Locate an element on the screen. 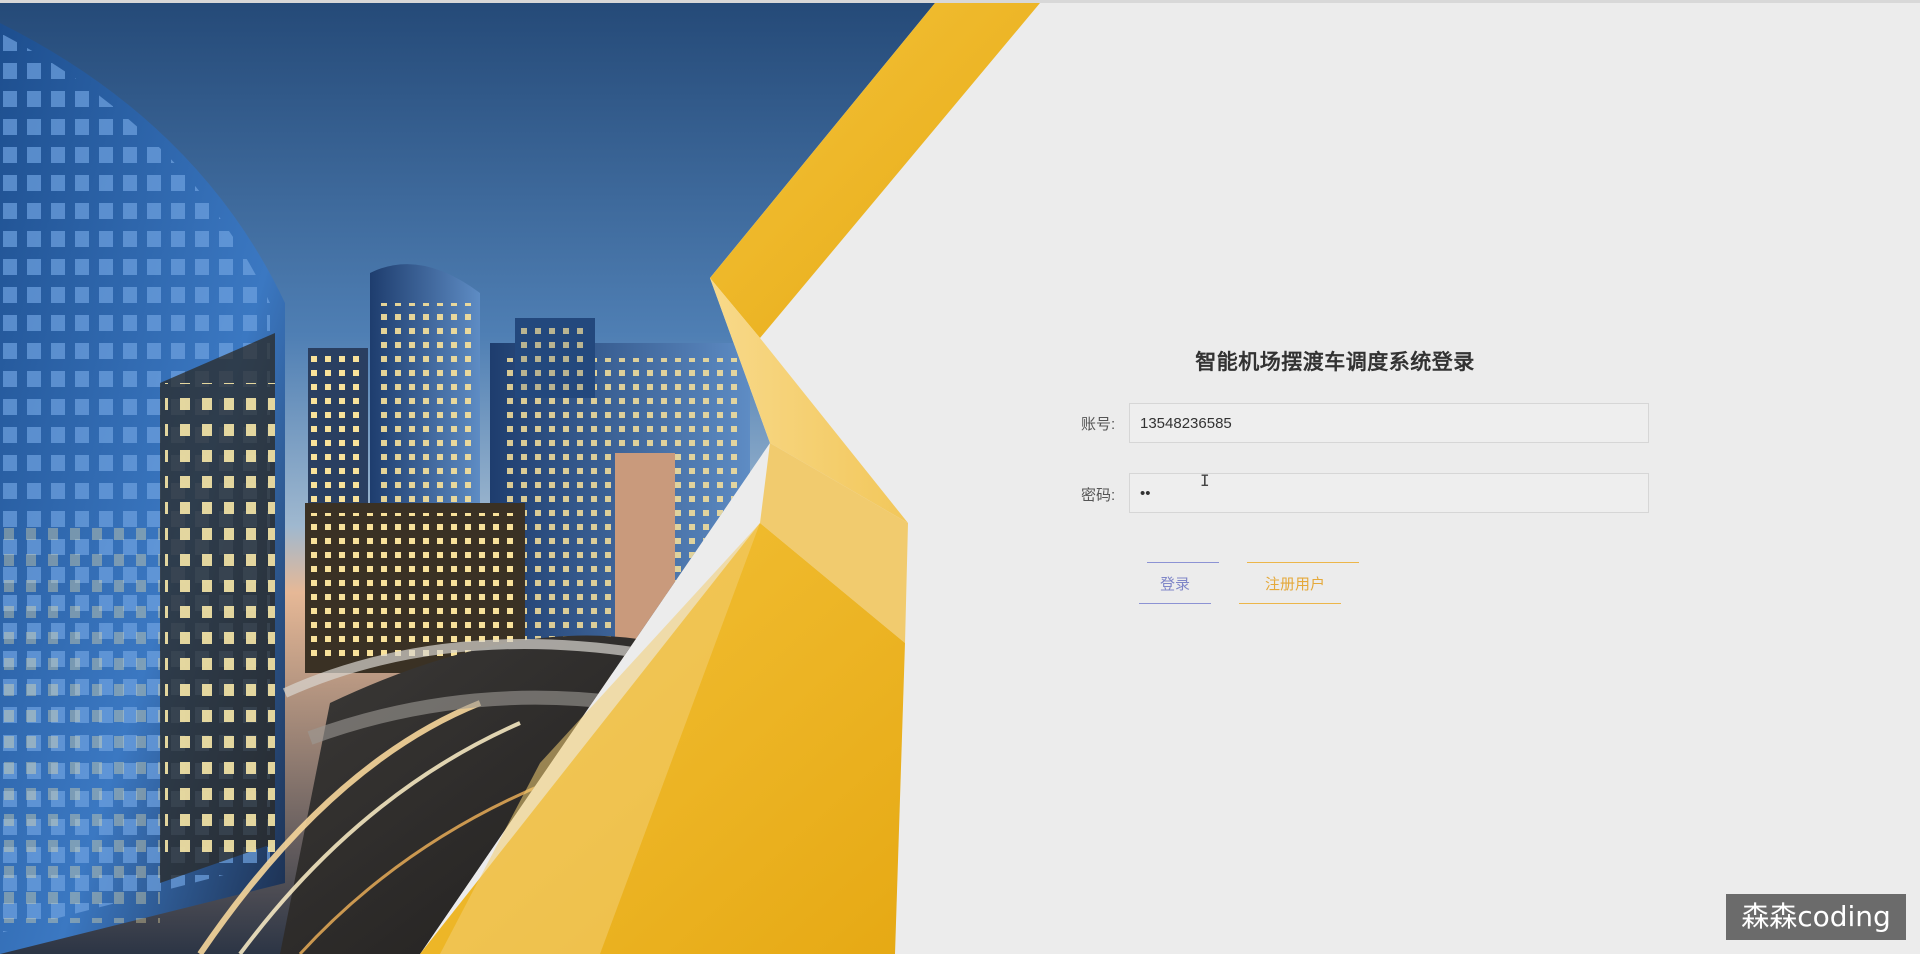  password-label: 密码: is located at coordinates (1098, 495).